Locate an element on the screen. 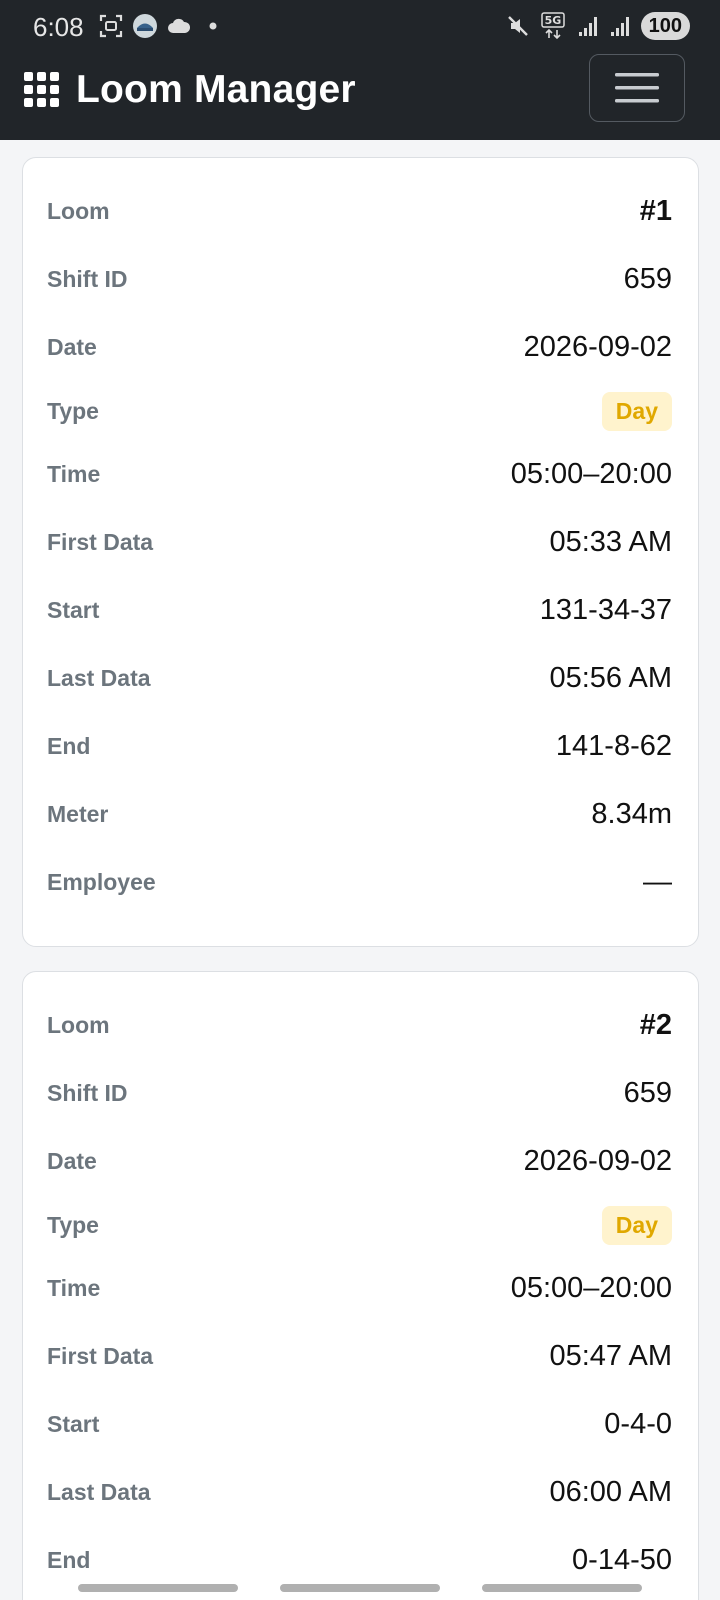  row-meter: Meter 8.34m is located at coordinates (359, 814).